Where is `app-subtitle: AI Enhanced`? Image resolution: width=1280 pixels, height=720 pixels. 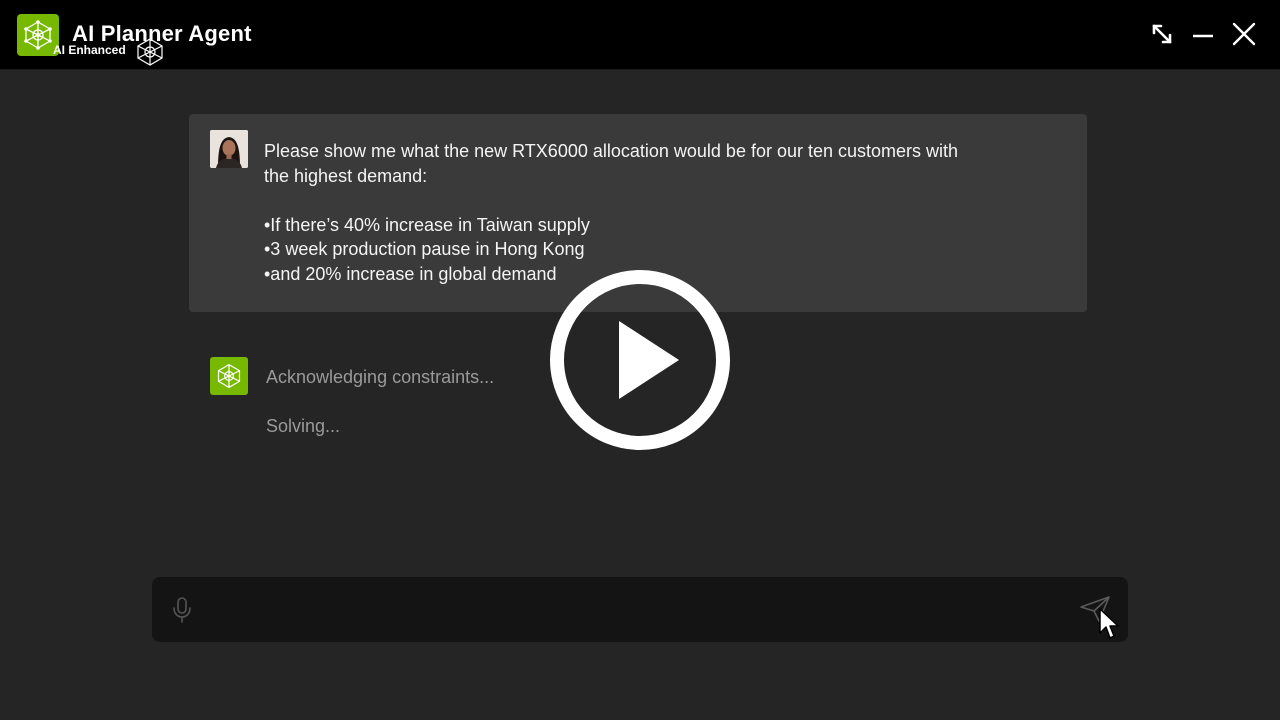
app-subtitle: AI Enhanced is located at coordinates (89, 50).